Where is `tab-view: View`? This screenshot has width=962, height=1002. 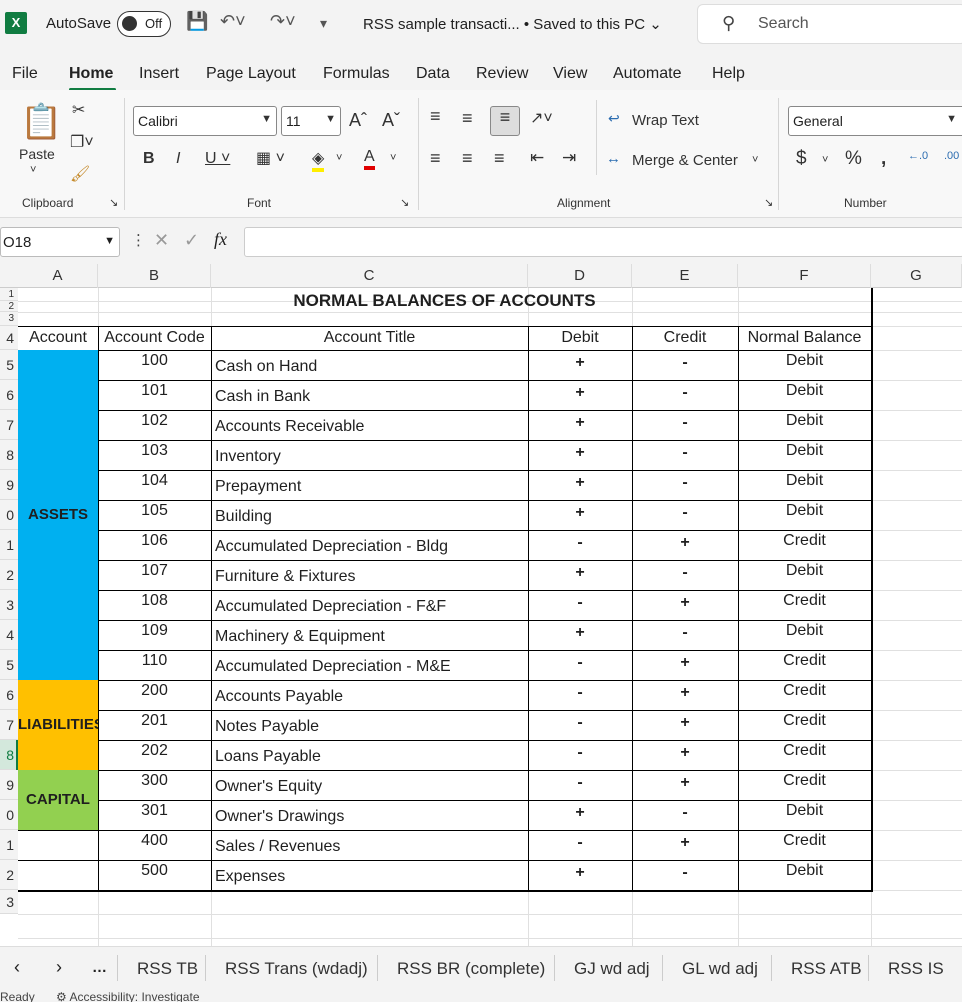
tab-view: View is located at coordinates (570, 74).